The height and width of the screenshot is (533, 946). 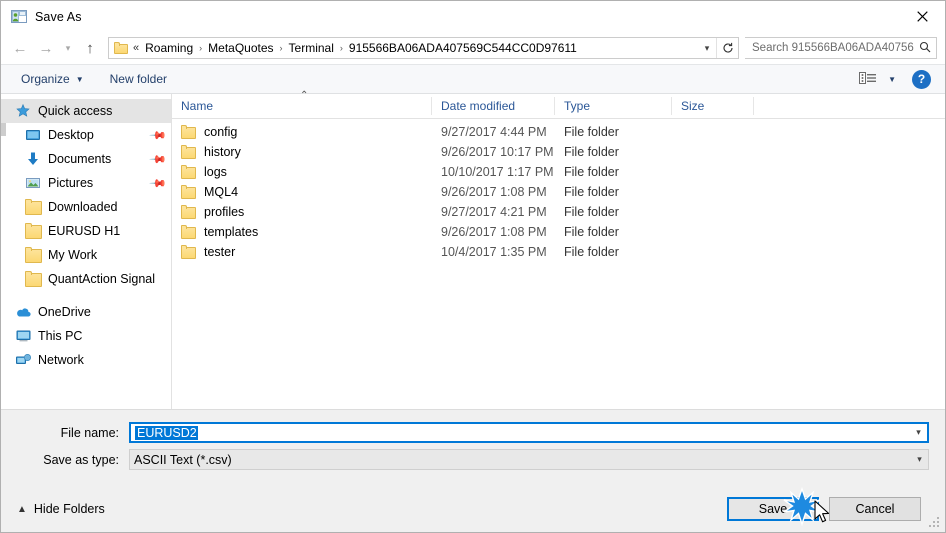 What do you see at coordinates (86, 336) in the screenshot?
I see `sidebar-item-this-pc: This PC` at bounding box center [86, 336].